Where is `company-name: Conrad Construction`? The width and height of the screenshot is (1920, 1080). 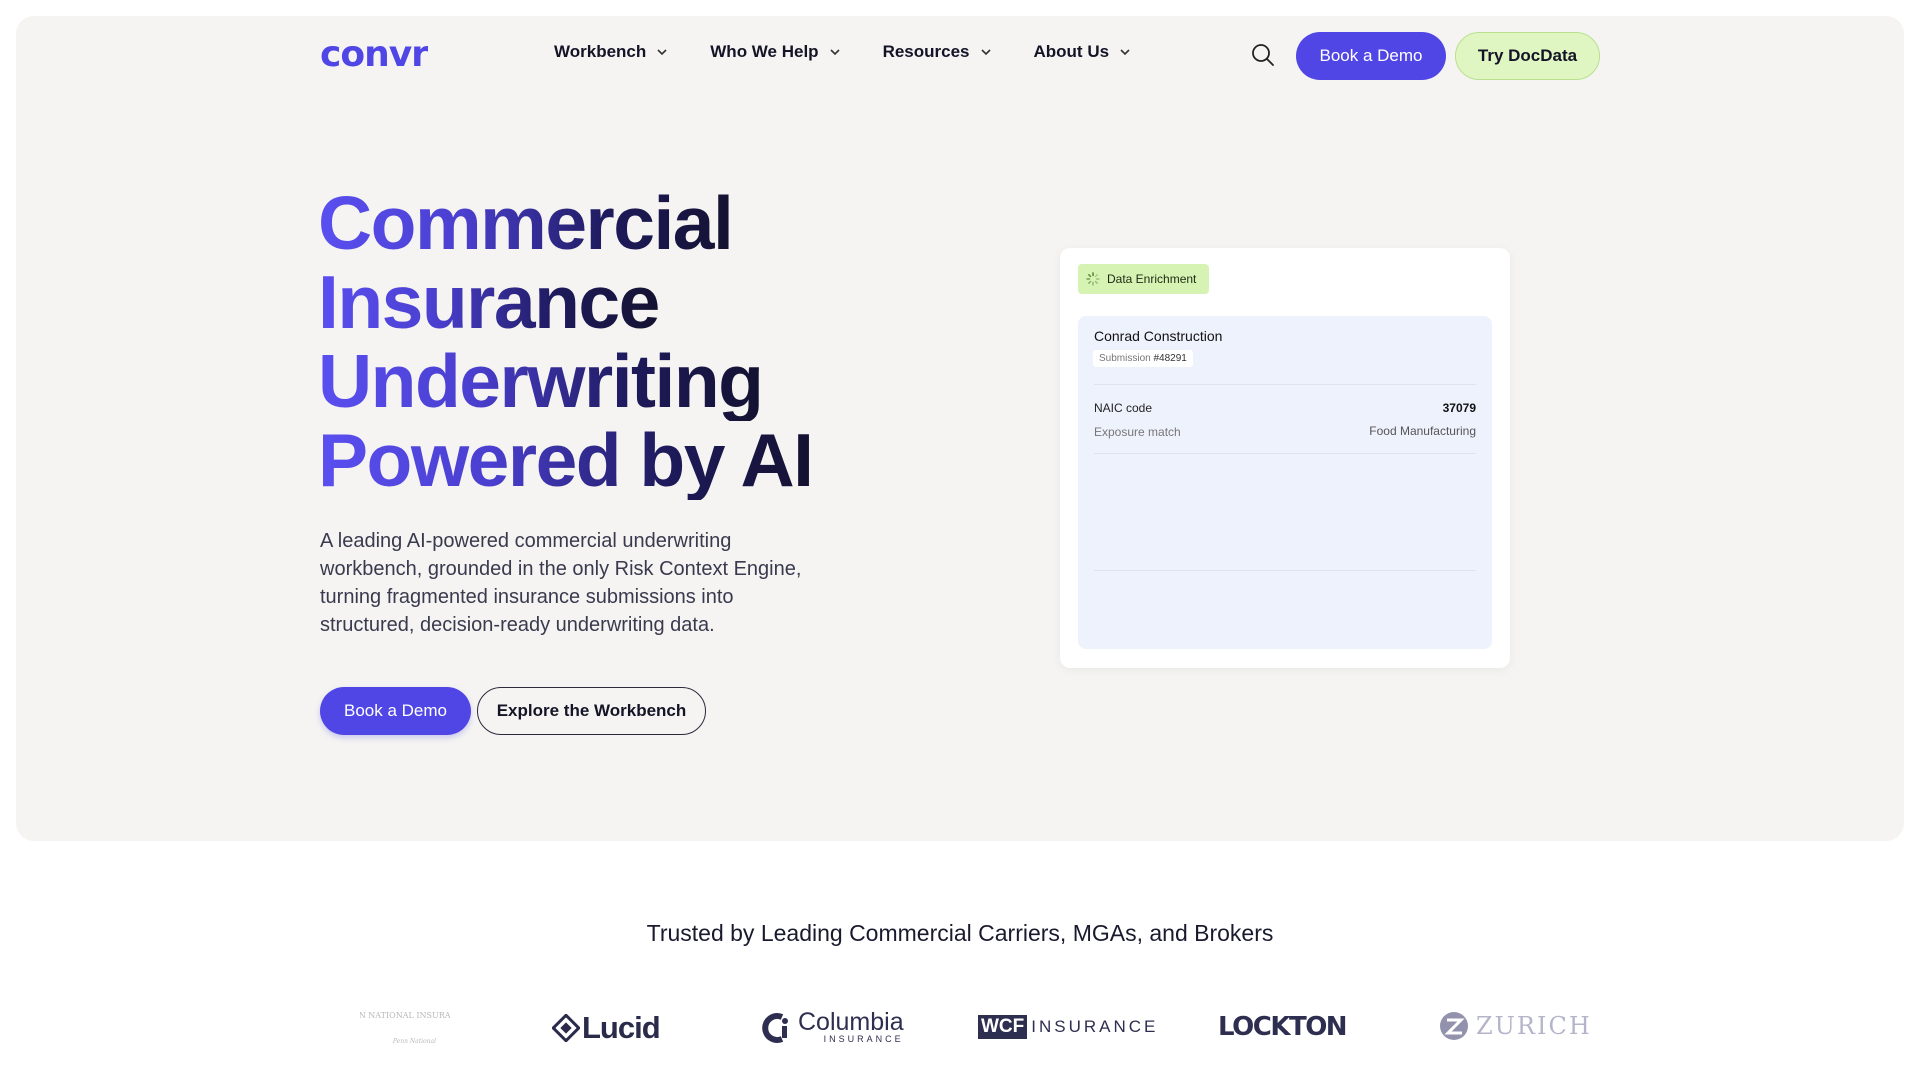
company-name: Conrad Construction is located at coordinates (1158, 336).